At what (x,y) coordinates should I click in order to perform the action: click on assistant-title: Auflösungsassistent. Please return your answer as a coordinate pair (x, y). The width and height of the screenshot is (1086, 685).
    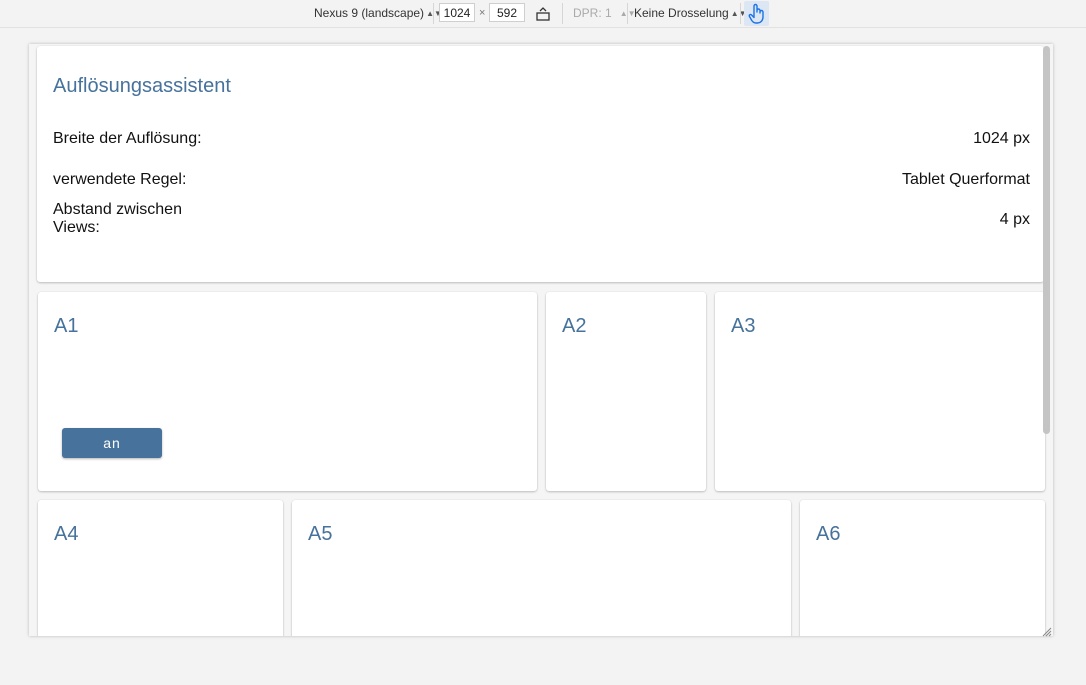
    Looking at the image, I should click on (142, 86).